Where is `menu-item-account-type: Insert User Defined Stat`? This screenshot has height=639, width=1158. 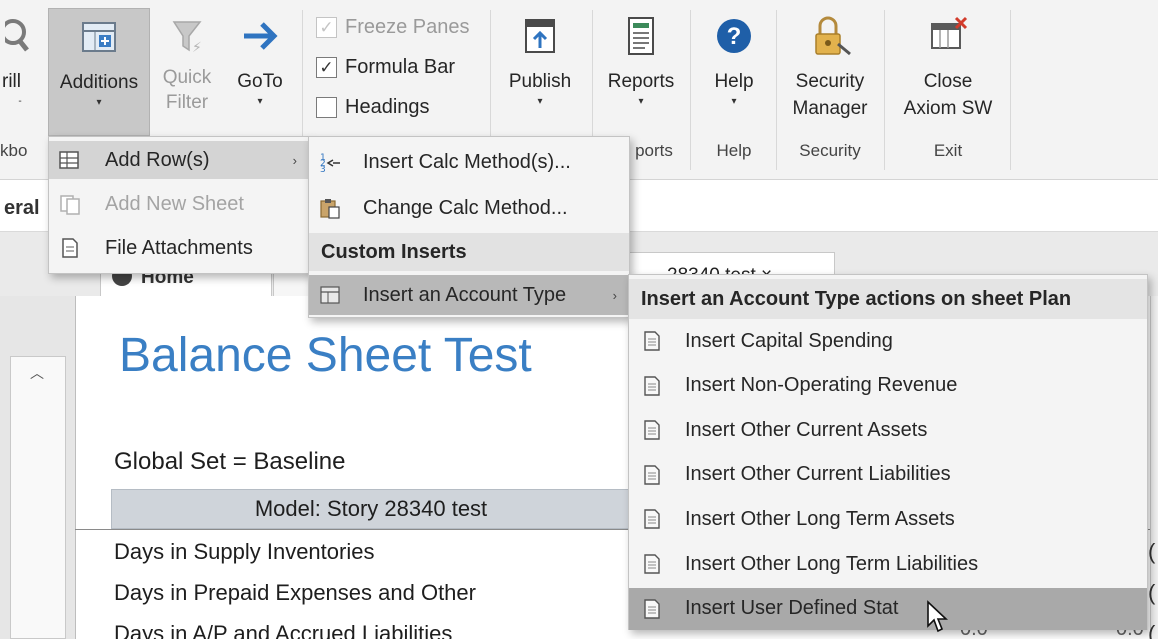 menu-item-account-type: Insert User Defined Stat is located at coordinates (888, 608).